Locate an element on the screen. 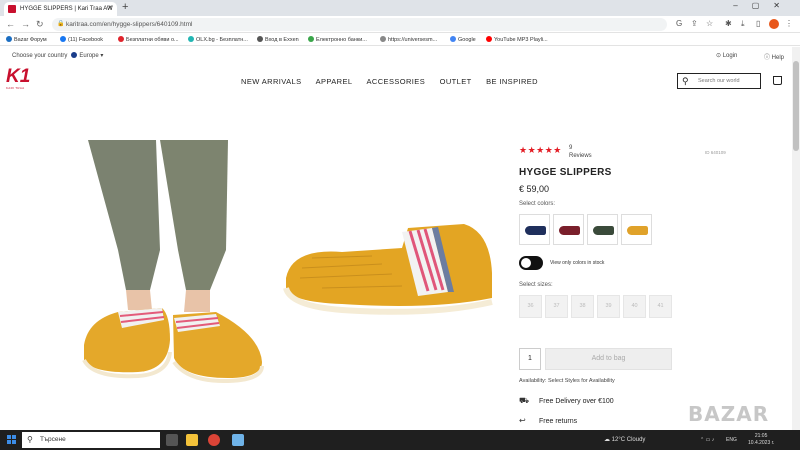 The image size is (800, 450). shopping-bag-icon is located at coordinates (777, 80).